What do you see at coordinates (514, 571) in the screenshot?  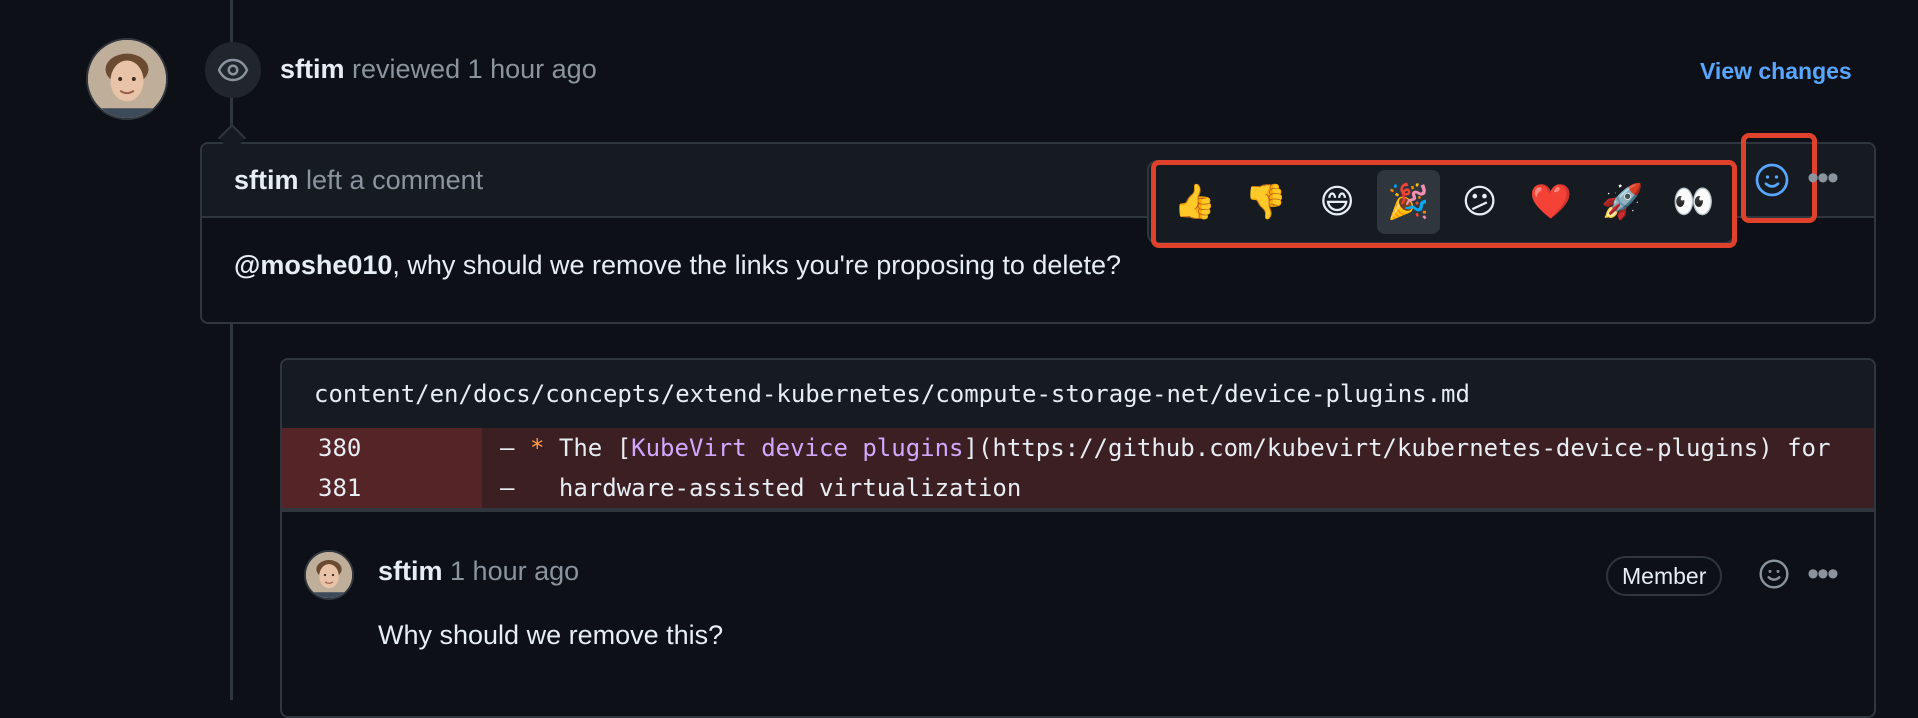 I see `reply-time: 1 hour ago` at bounding box center [514, 571].